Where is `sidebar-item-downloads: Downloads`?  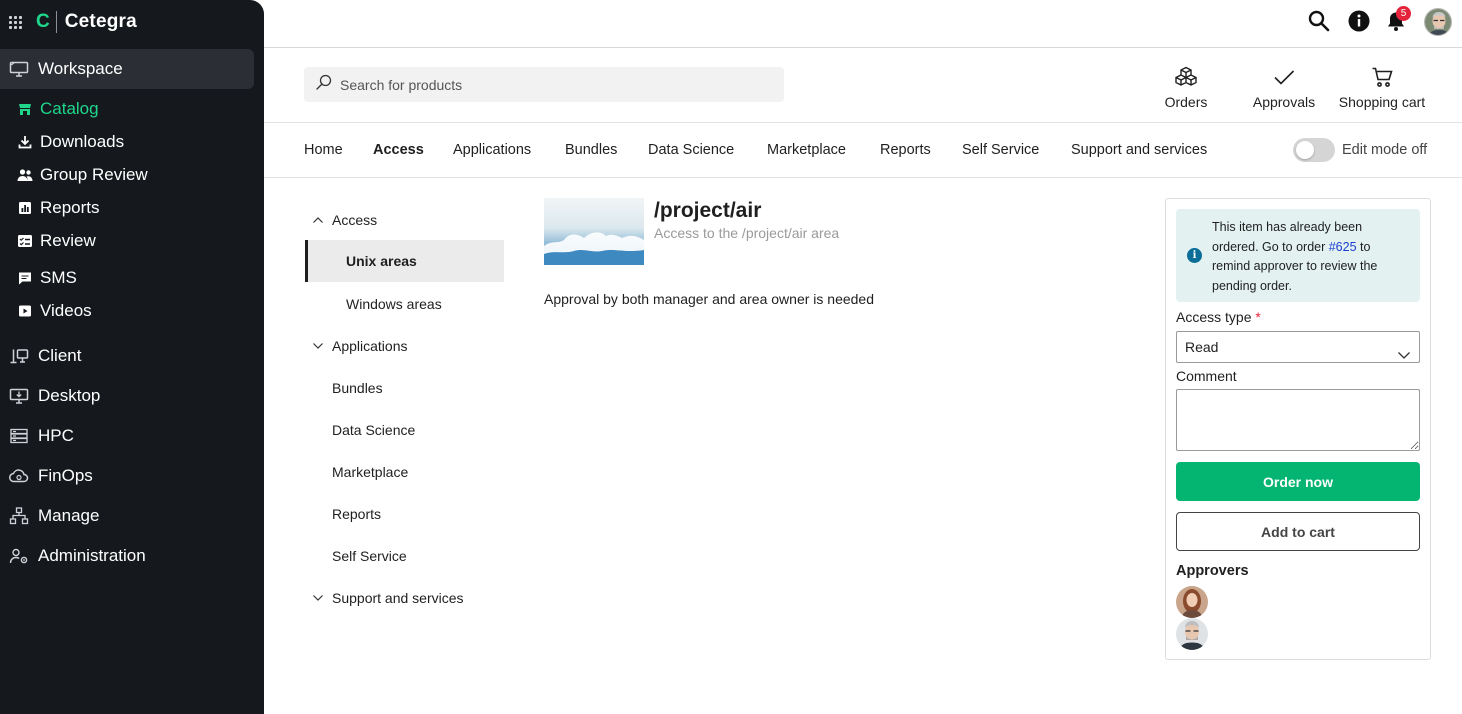 sidebar-item-downloads: Downloads is located at coordinates (127, 142).